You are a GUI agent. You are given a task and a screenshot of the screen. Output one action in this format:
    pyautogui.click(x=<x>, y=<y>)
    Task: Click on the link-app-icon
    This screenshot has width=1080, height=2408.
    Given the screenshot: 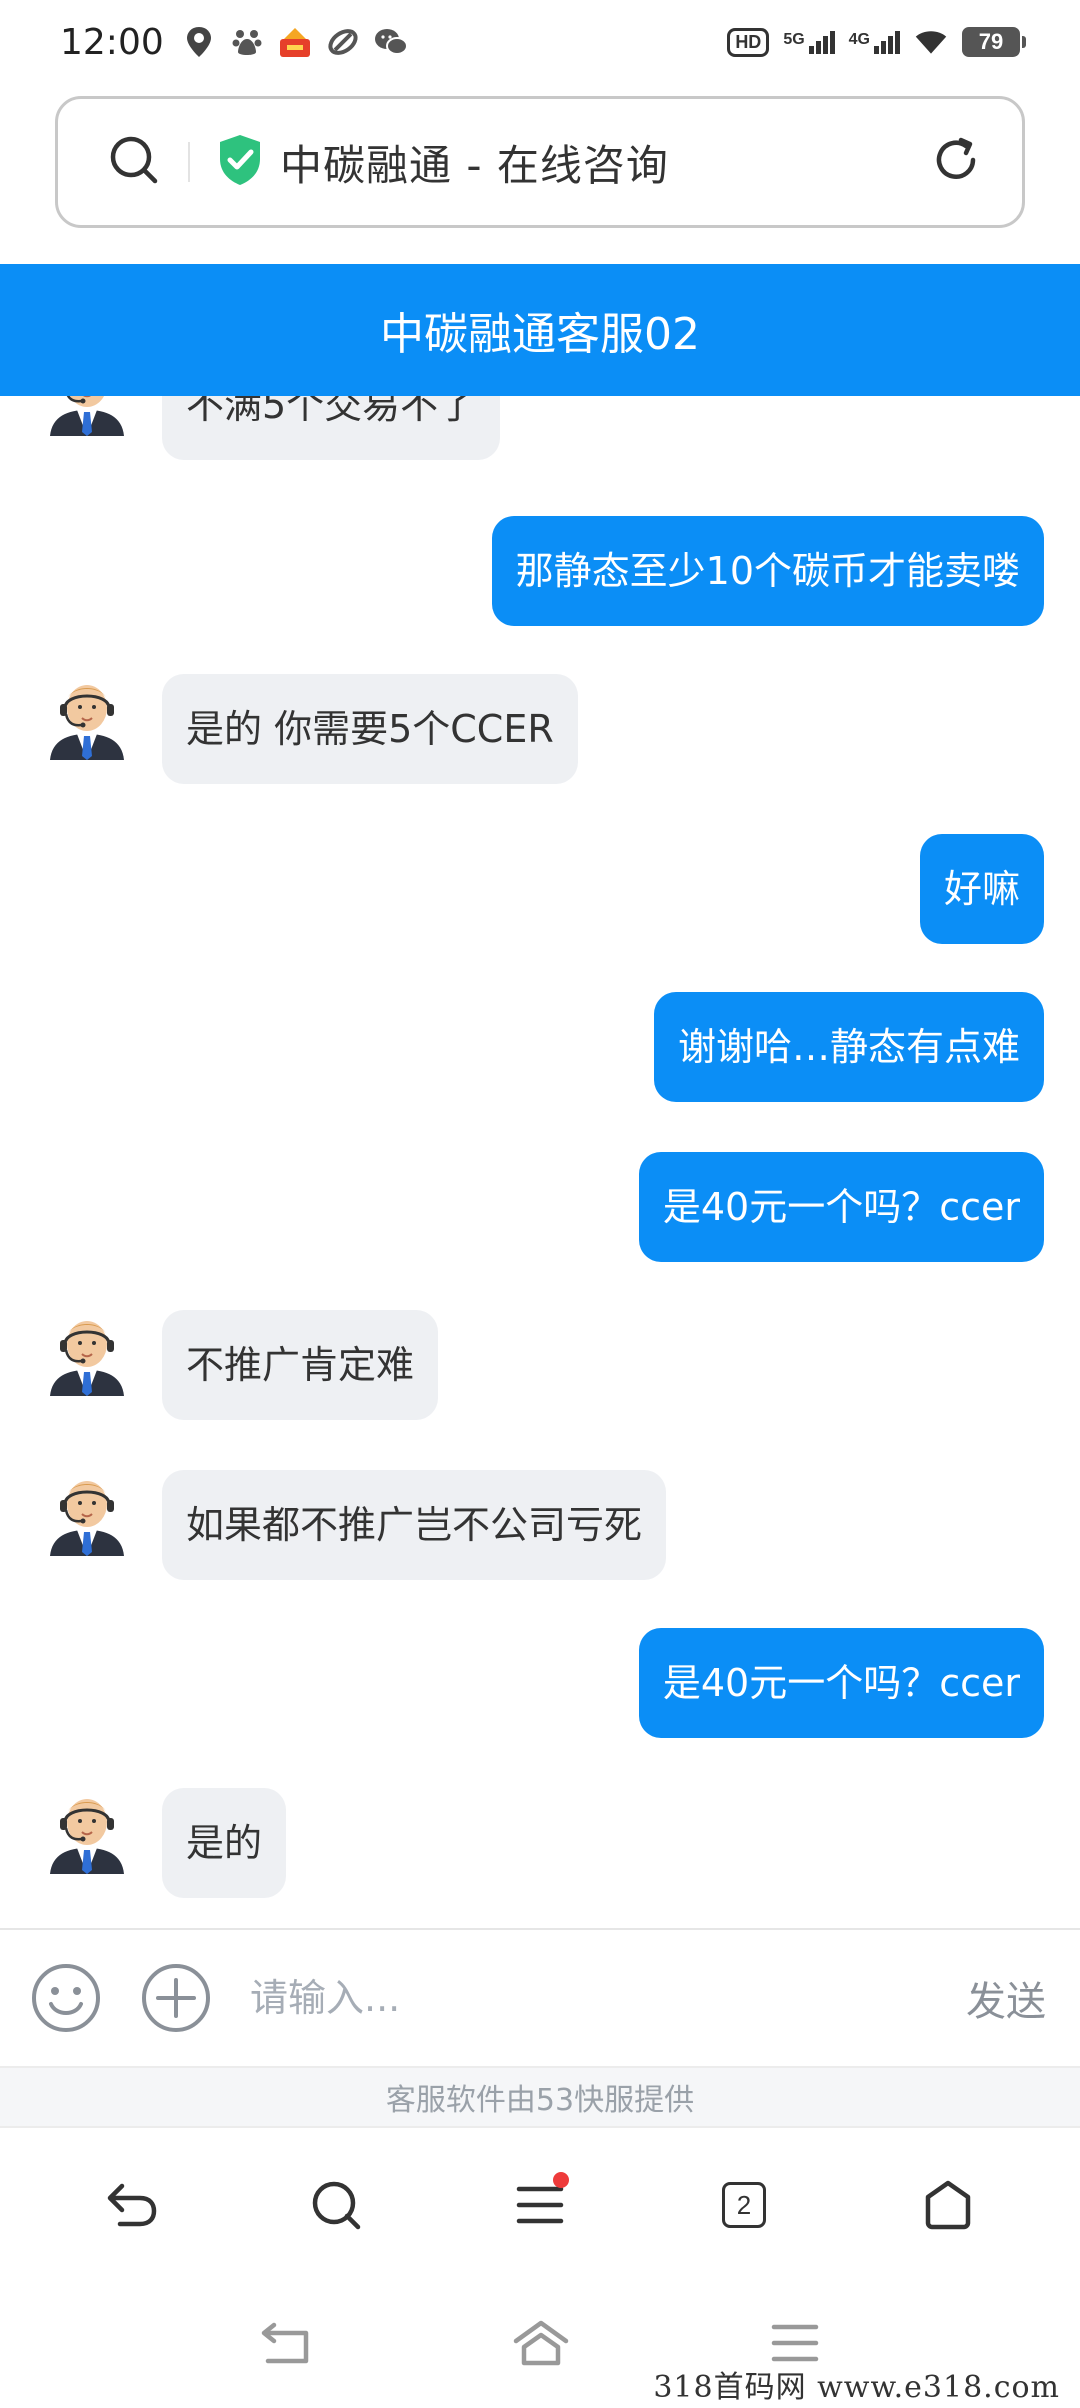 What is the action you would take?
    pyautogui.click(x=343, y=42)
    